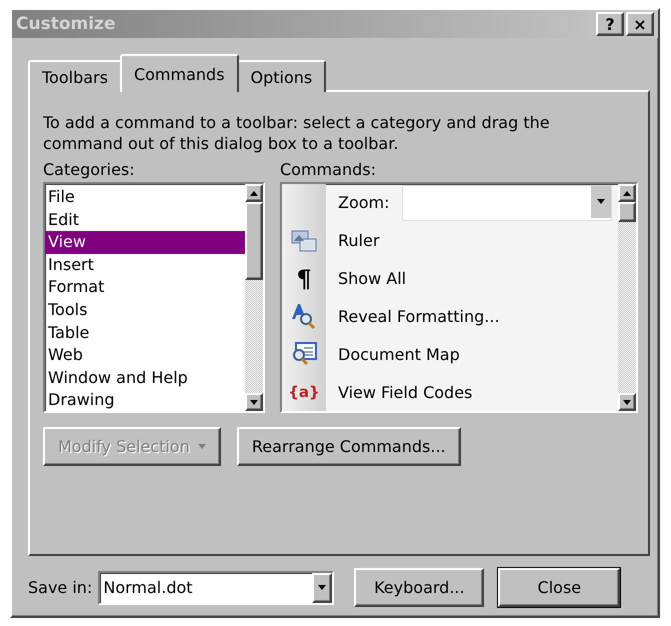 The height and width of the screenshot is (626, 671). I want to click on categories-label: Categories:, so click(89, 170).